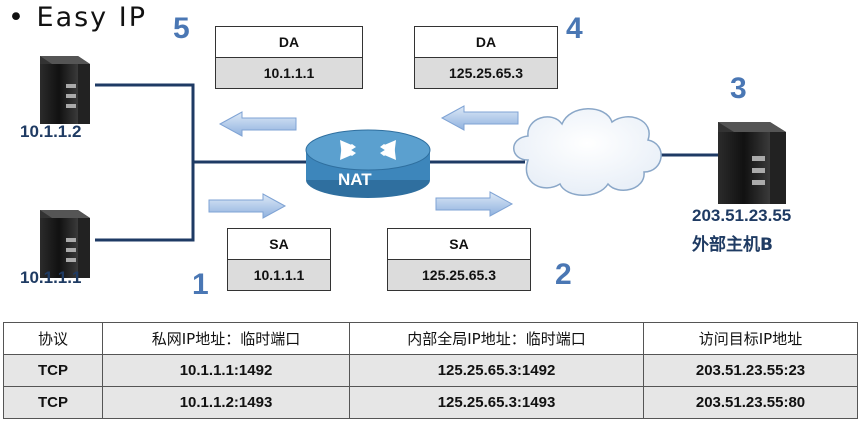 This screenshot has width=860, height=430. I want to click on external-host-ip: 203.51.23.55, so click(742, 215).